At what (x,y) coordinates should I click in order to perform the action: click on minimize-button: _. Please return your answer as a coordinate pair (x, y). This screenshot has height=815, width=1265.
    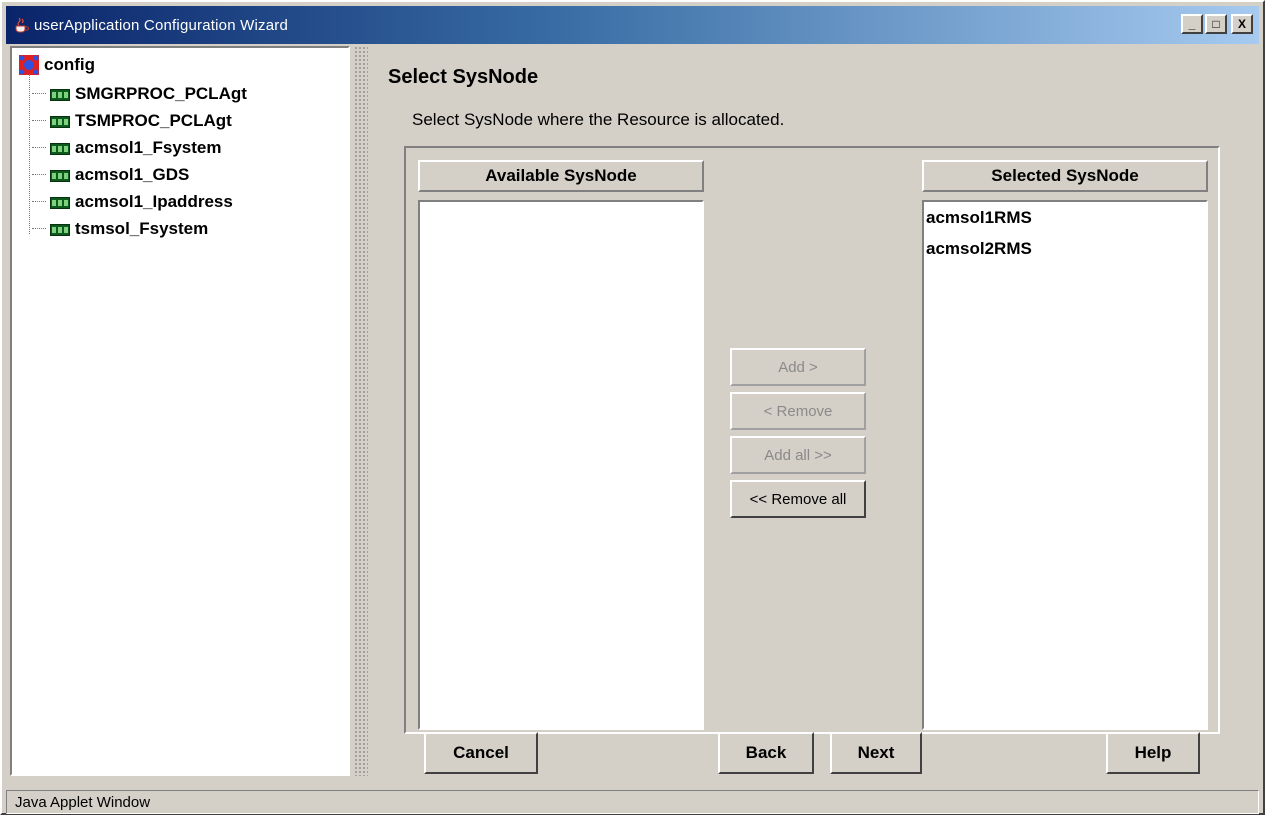
    Looking at the image, I should click on (1192, 24).